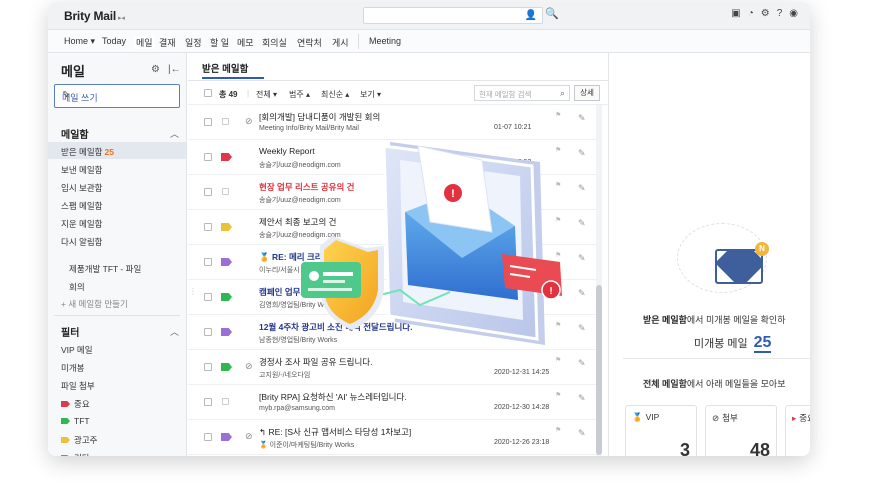 The image size is (870, 489). I want to click on person-icon: 👤, so click(531, 15).